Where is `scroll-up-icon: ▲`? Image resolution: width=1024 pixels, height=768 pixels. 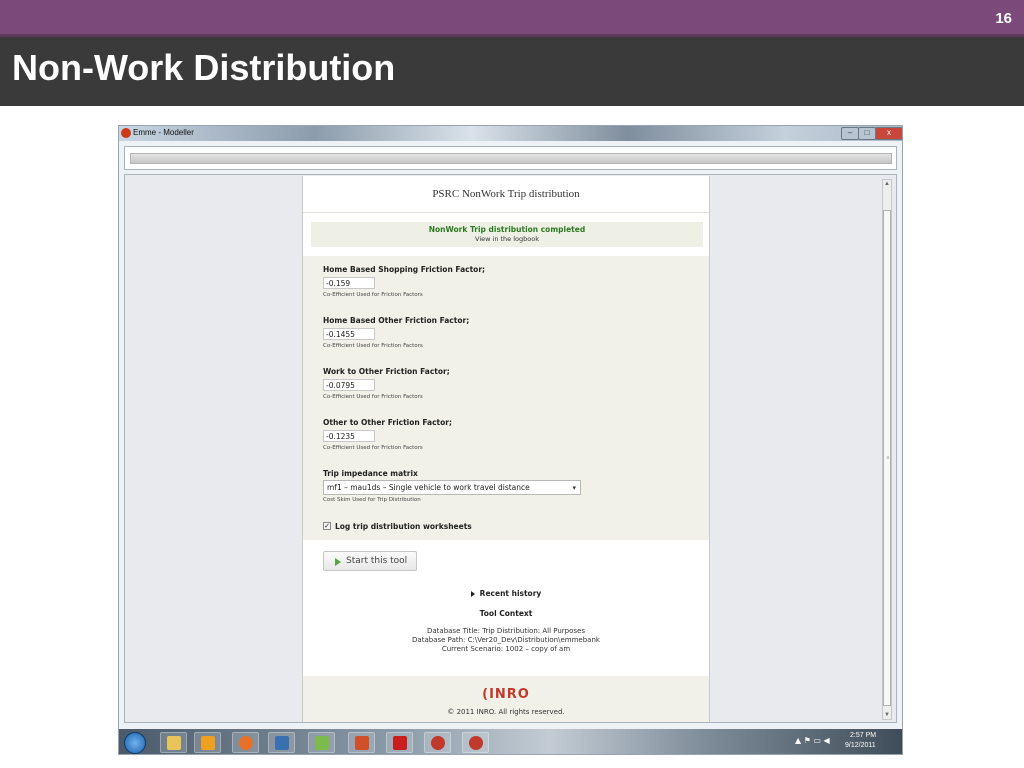 scroll-up-icon: ▲ is located at coordinates (887, 184).